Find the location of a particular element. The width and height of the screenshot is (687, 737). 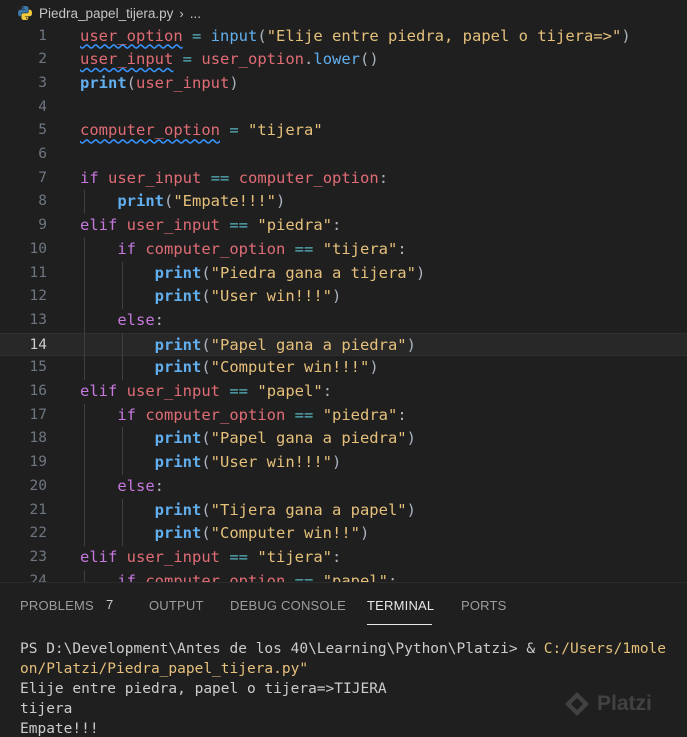

code-line: 7 if user_input == computer_option: is located at coordinates (343, 179).